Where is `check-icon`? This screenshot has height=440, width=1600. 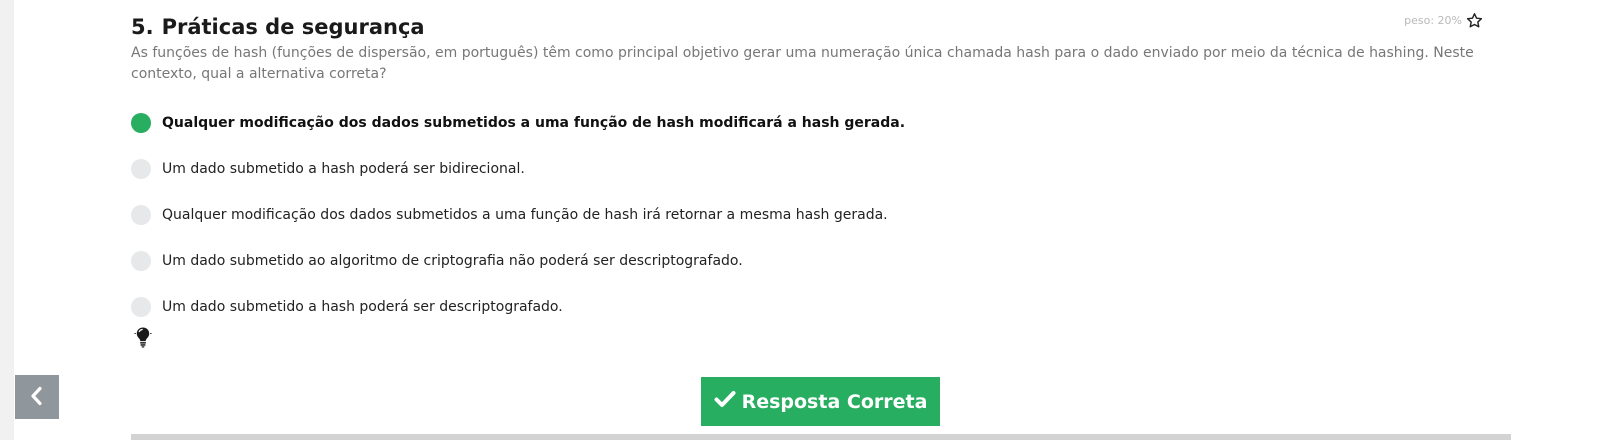
check-icon is located at coordinates (725, 401).